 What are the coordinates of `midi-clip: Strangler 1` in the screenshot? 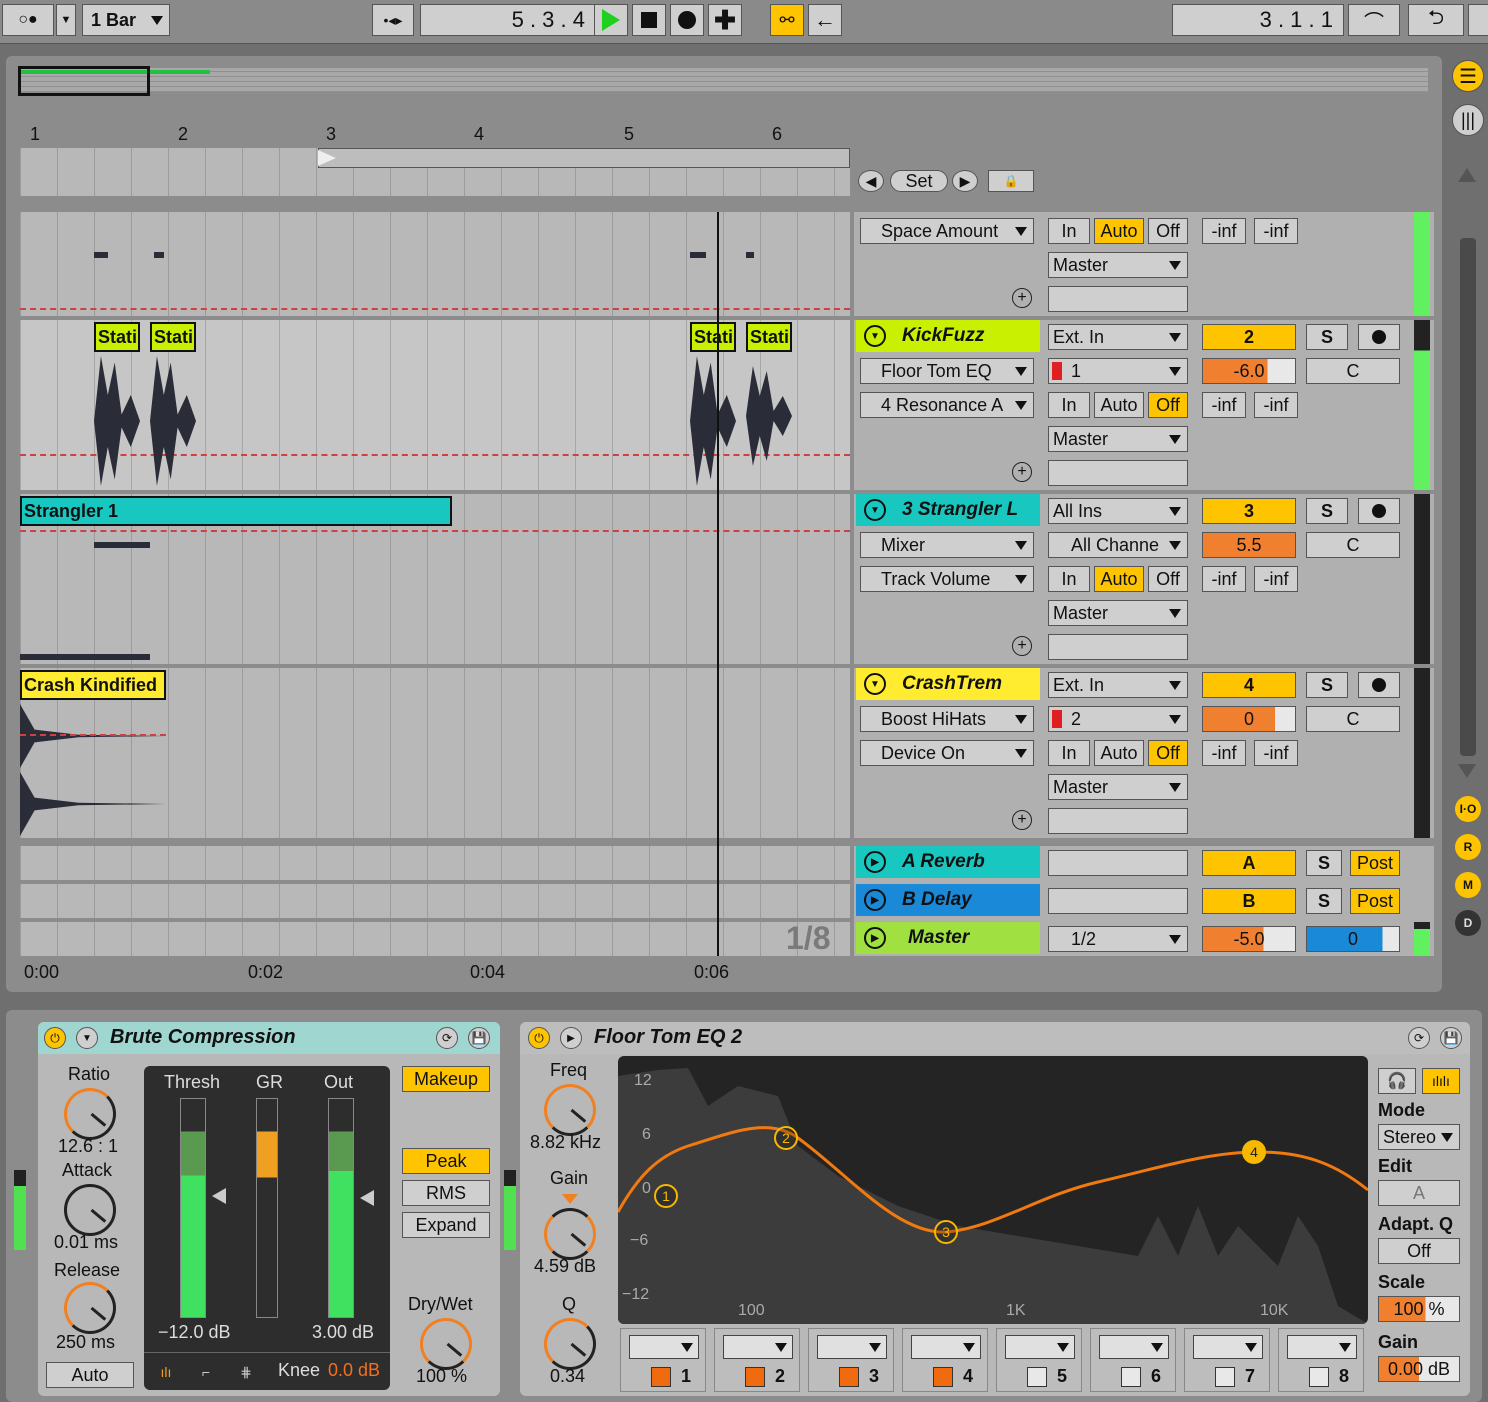 It's located at (236, 511).